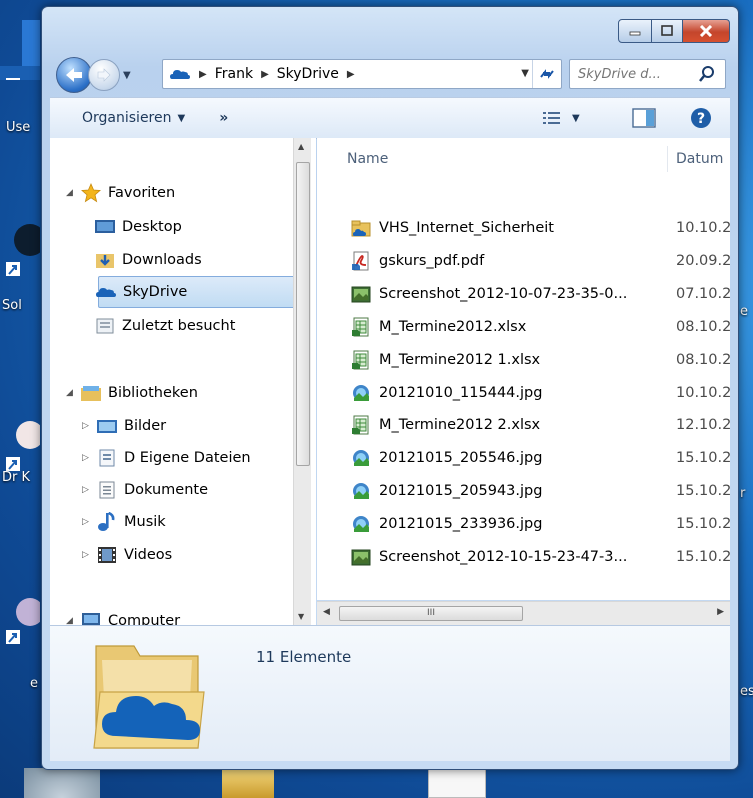 The height and width of the screenshot is (798, 753). I want to click on refresh-icon, so click(547, 74).